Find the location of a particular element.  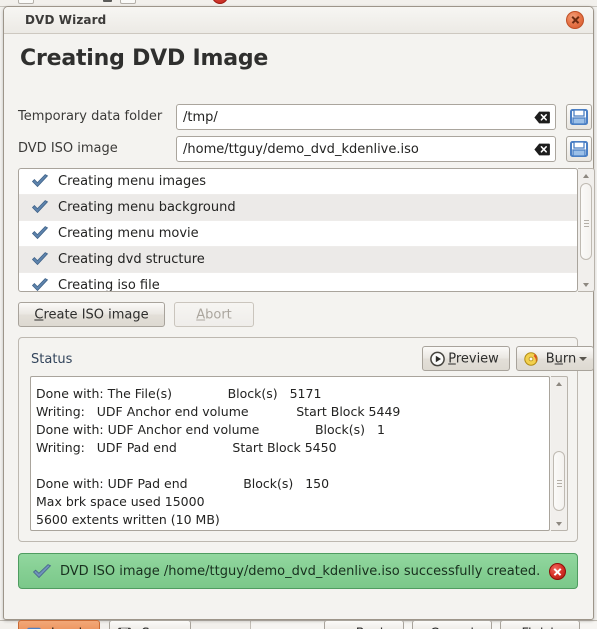

create-iso-image-label: Create ISO image is located at coordinates (91, 314).